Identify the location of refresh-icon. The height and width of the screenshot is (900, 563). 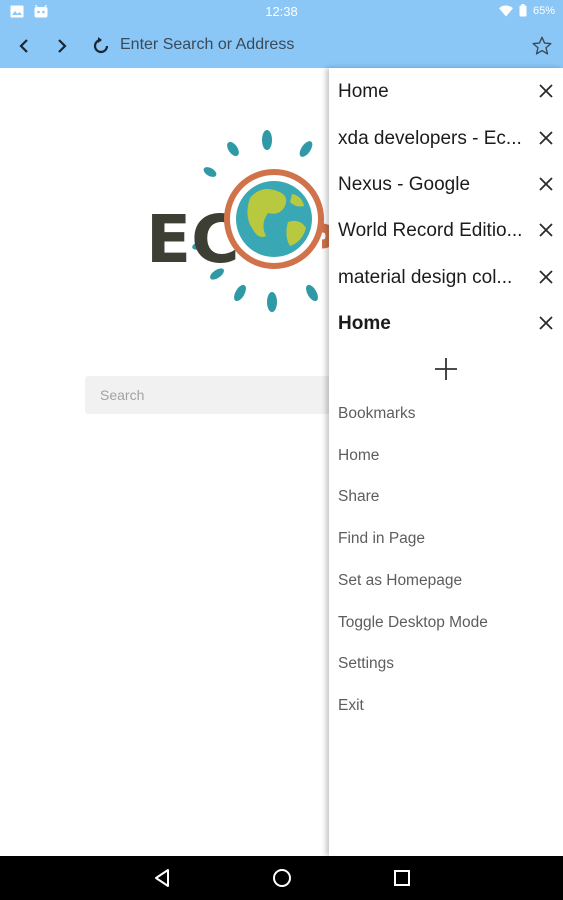
(101, 45).